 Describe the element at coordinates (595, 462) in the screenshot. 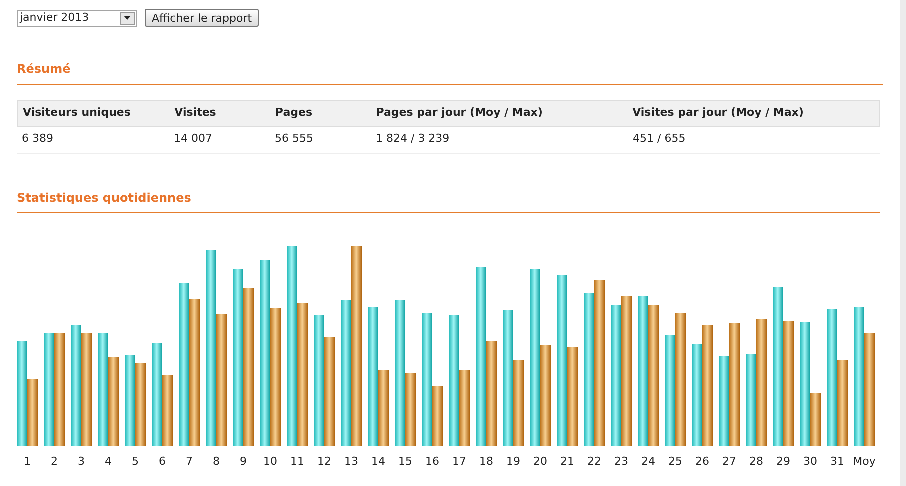

I see `axis-label: 22` at that location.